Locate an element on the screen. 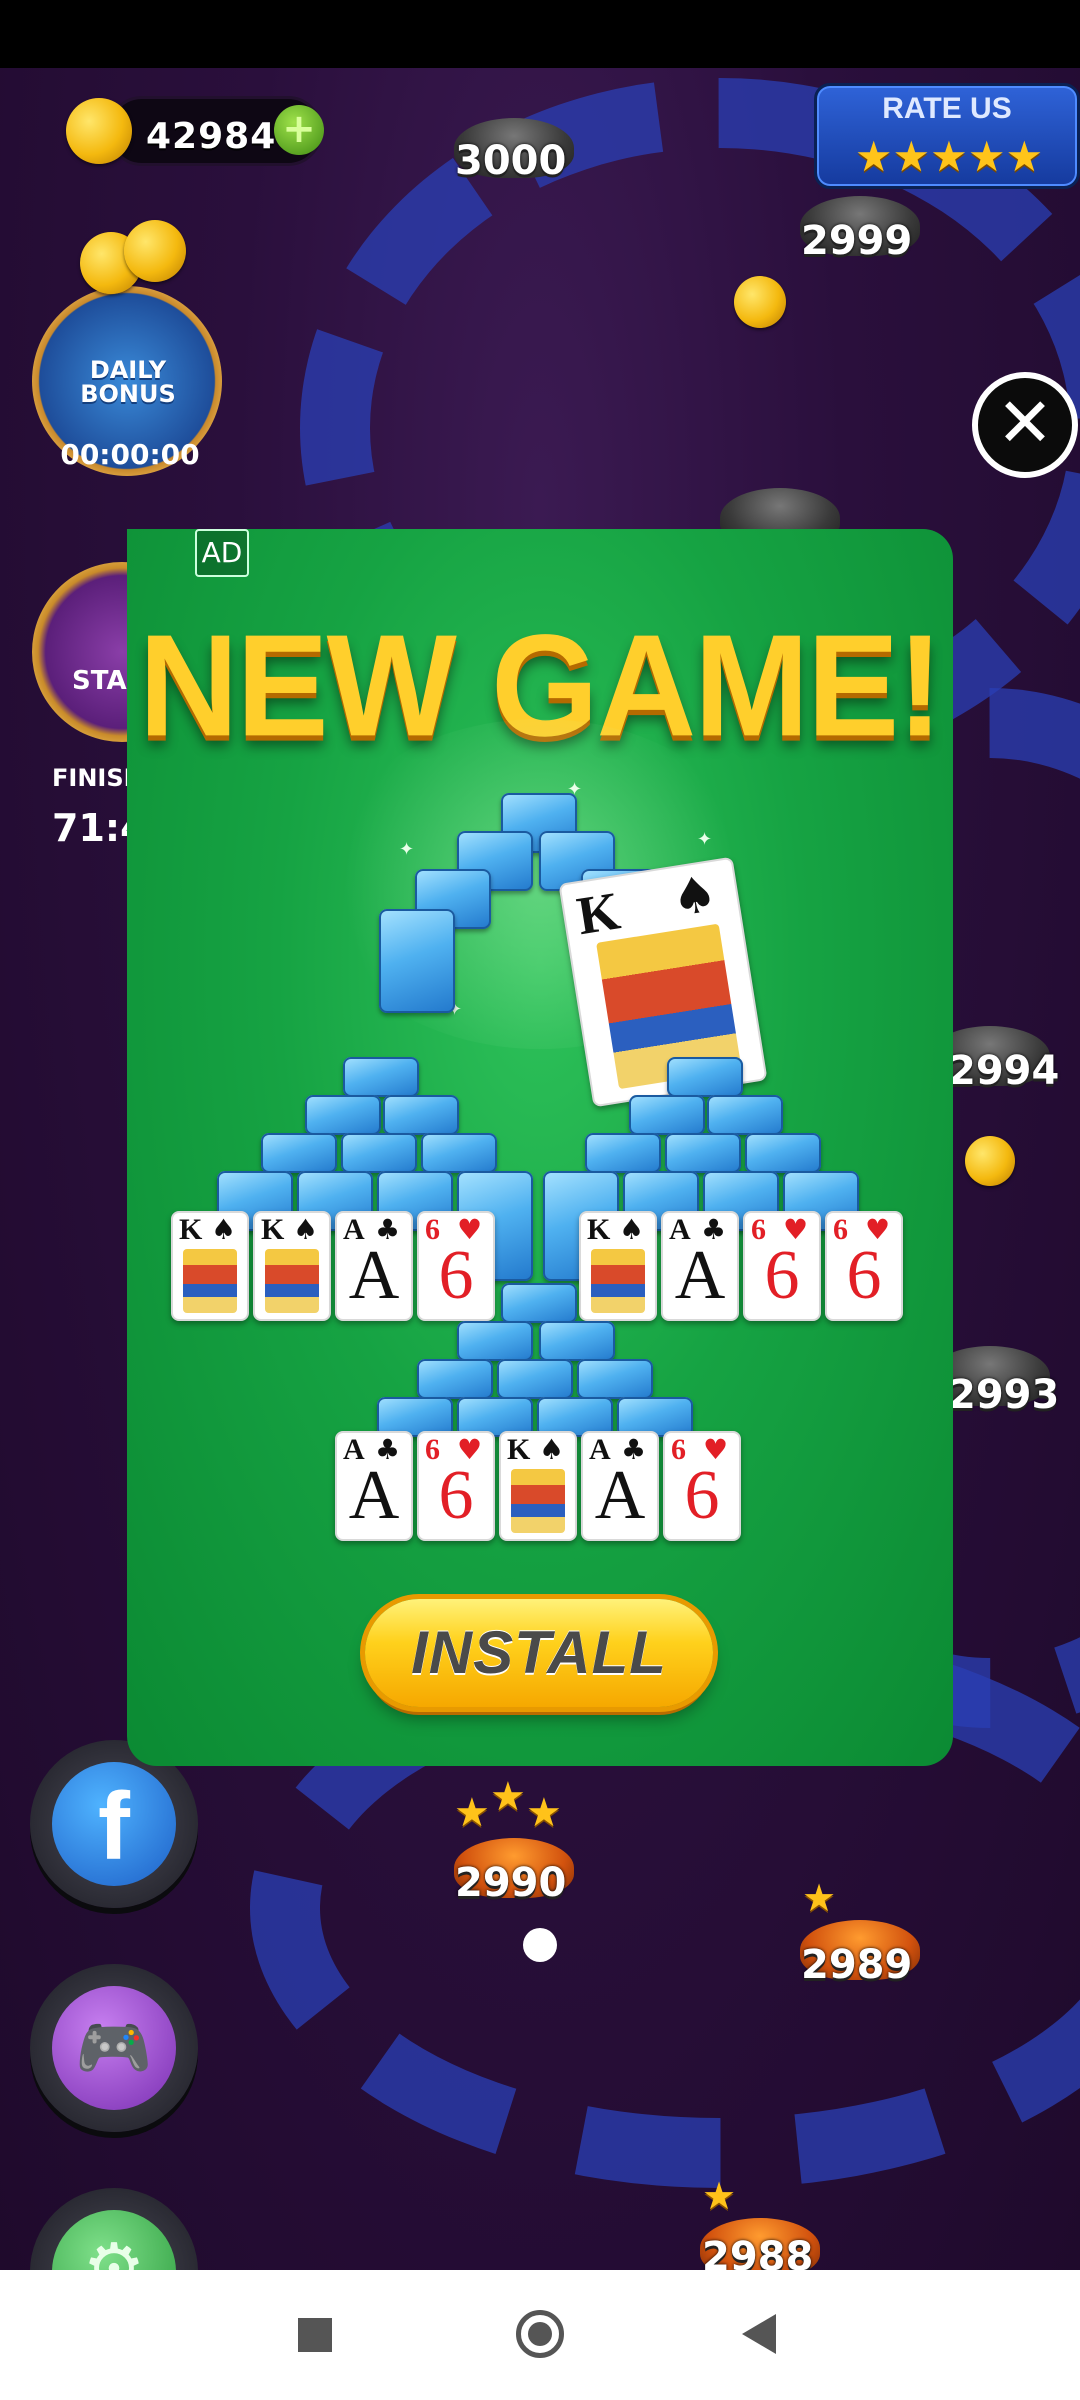  rate-us-button: RATE US ★★★★★ is located at coordinates (947, 136).